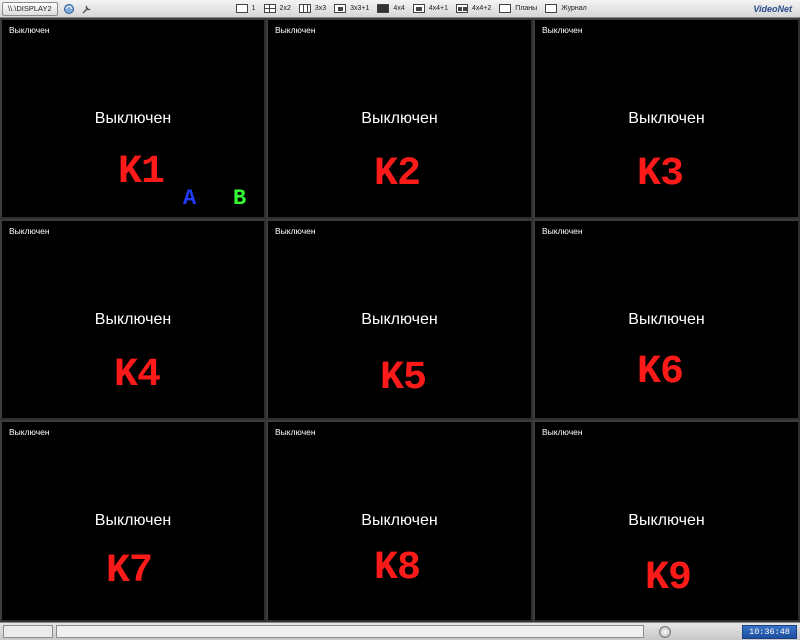  What do you see at coordinates (482, 8) in the screenshot?
I see `layout-4x4-2-label: 4x4+2` at bounding box center [482, 8].